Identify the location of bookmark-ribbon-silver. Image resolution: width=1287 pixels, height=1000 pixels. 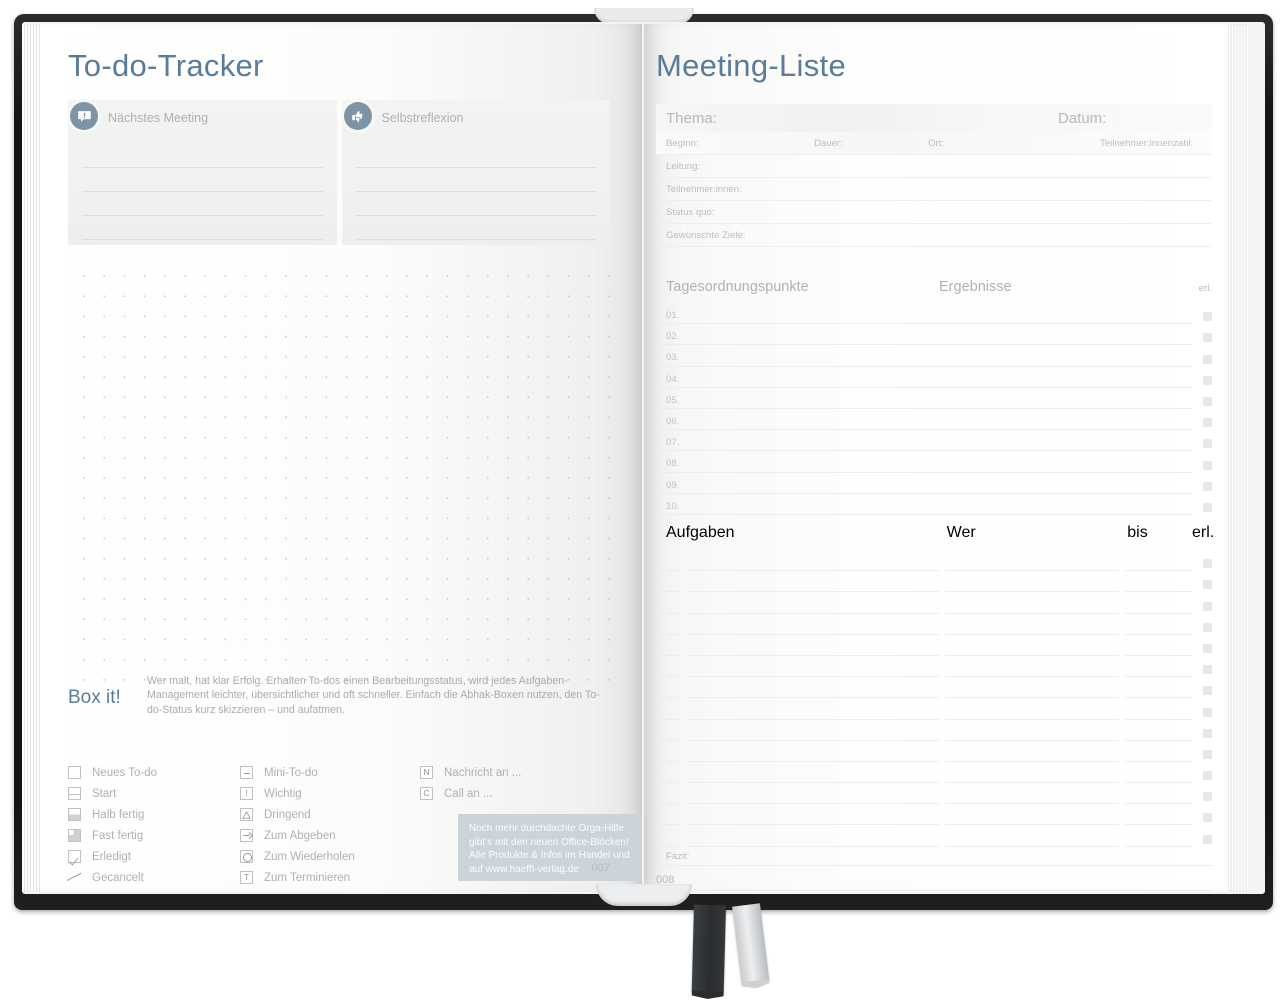
(751, 944).